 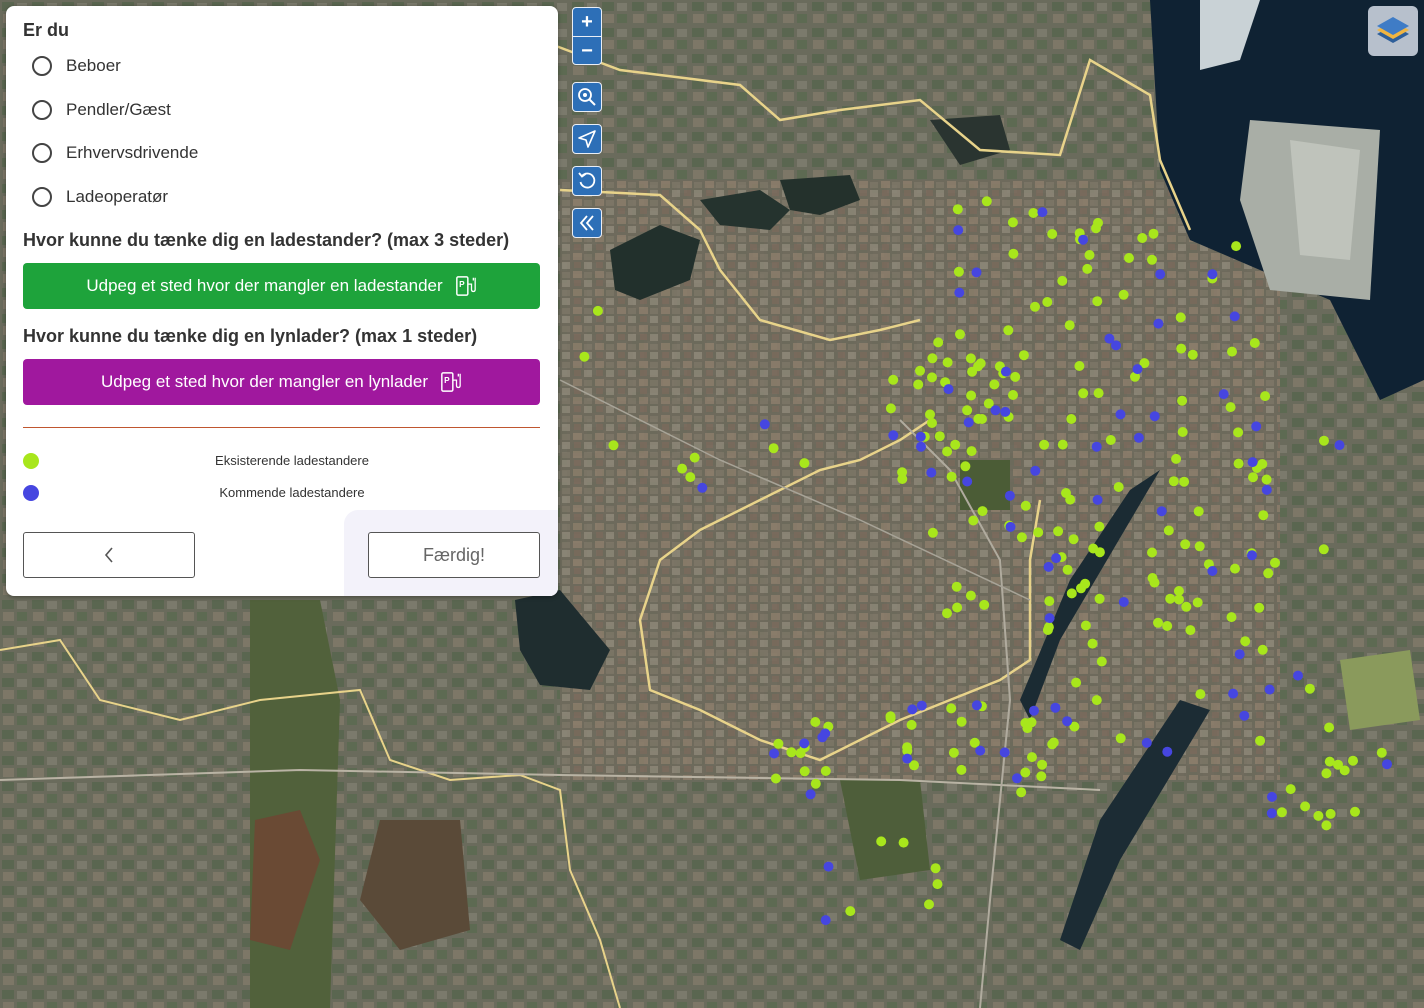 I want to click on radio-erhvervsdrivende: Erhvervsdrivende, so click(x=115, y=153).